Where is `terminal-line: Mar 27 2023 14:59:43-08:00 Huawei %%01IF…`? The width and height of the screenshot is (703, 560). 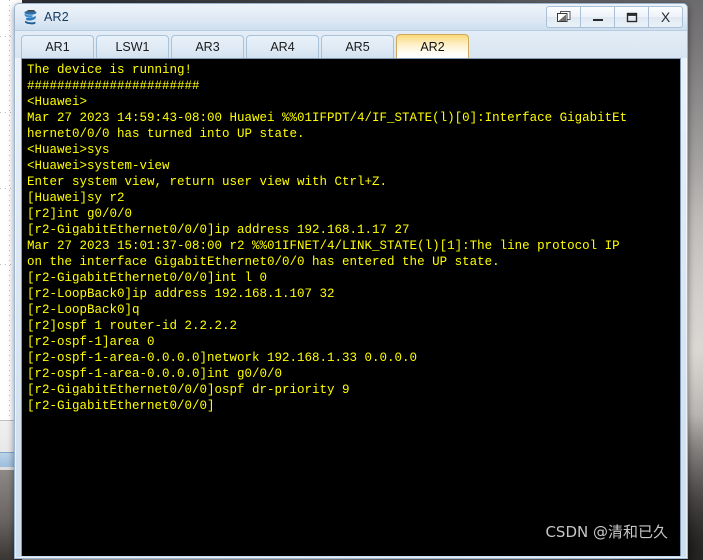 terminal-line: Mar 27 2023 14:59:43-08:00 Huawei %%01IF… is located at coordinates (327, 118).